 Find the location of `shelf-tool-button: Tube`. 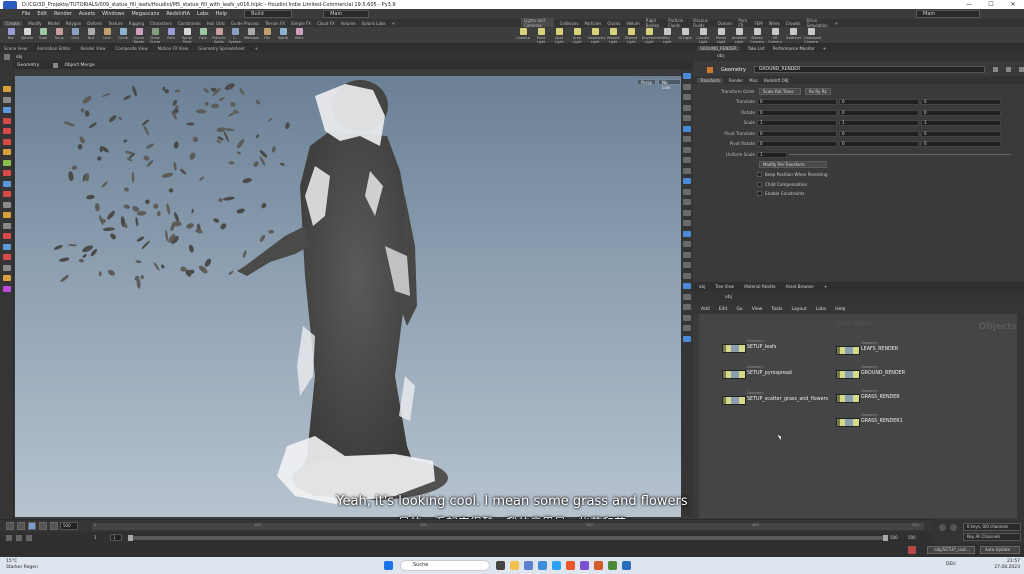

shelf-tool-button: Tube is located at coordinates (43, 34).